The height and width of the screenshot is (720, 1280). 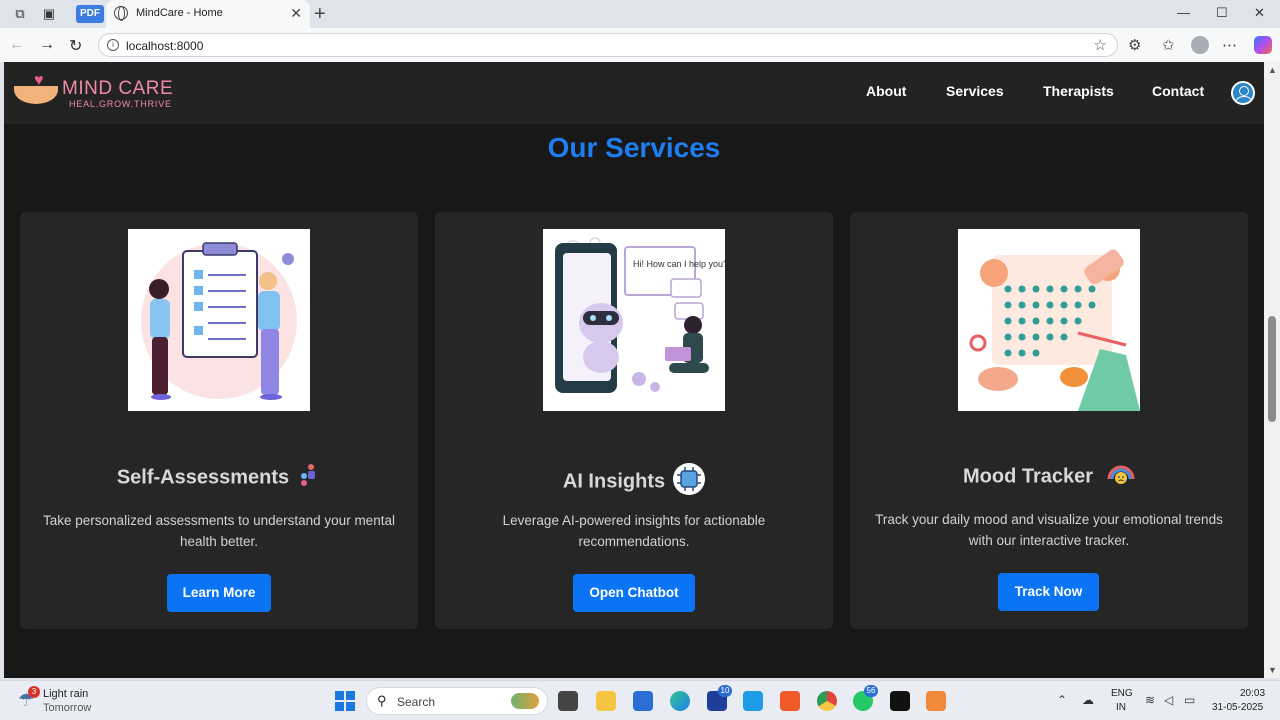 I want to click on section-title: Our Services, so click(x=634, y=147).